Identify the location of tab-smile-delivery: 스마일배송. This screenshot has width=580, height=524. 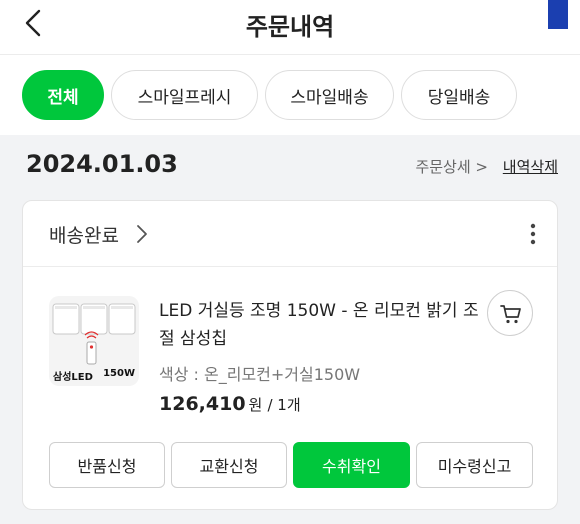
(329, 95).